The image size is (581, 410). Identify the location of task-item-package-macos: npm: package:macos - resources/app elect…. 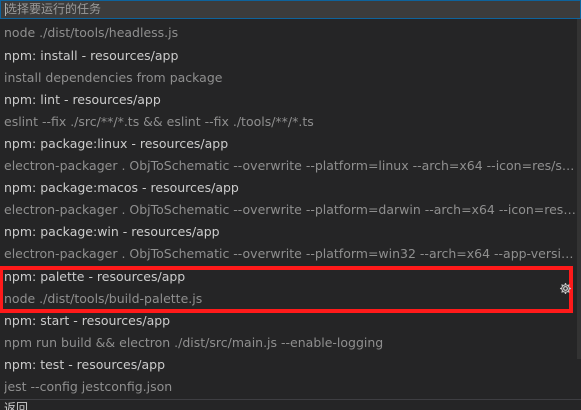
(290, 198).